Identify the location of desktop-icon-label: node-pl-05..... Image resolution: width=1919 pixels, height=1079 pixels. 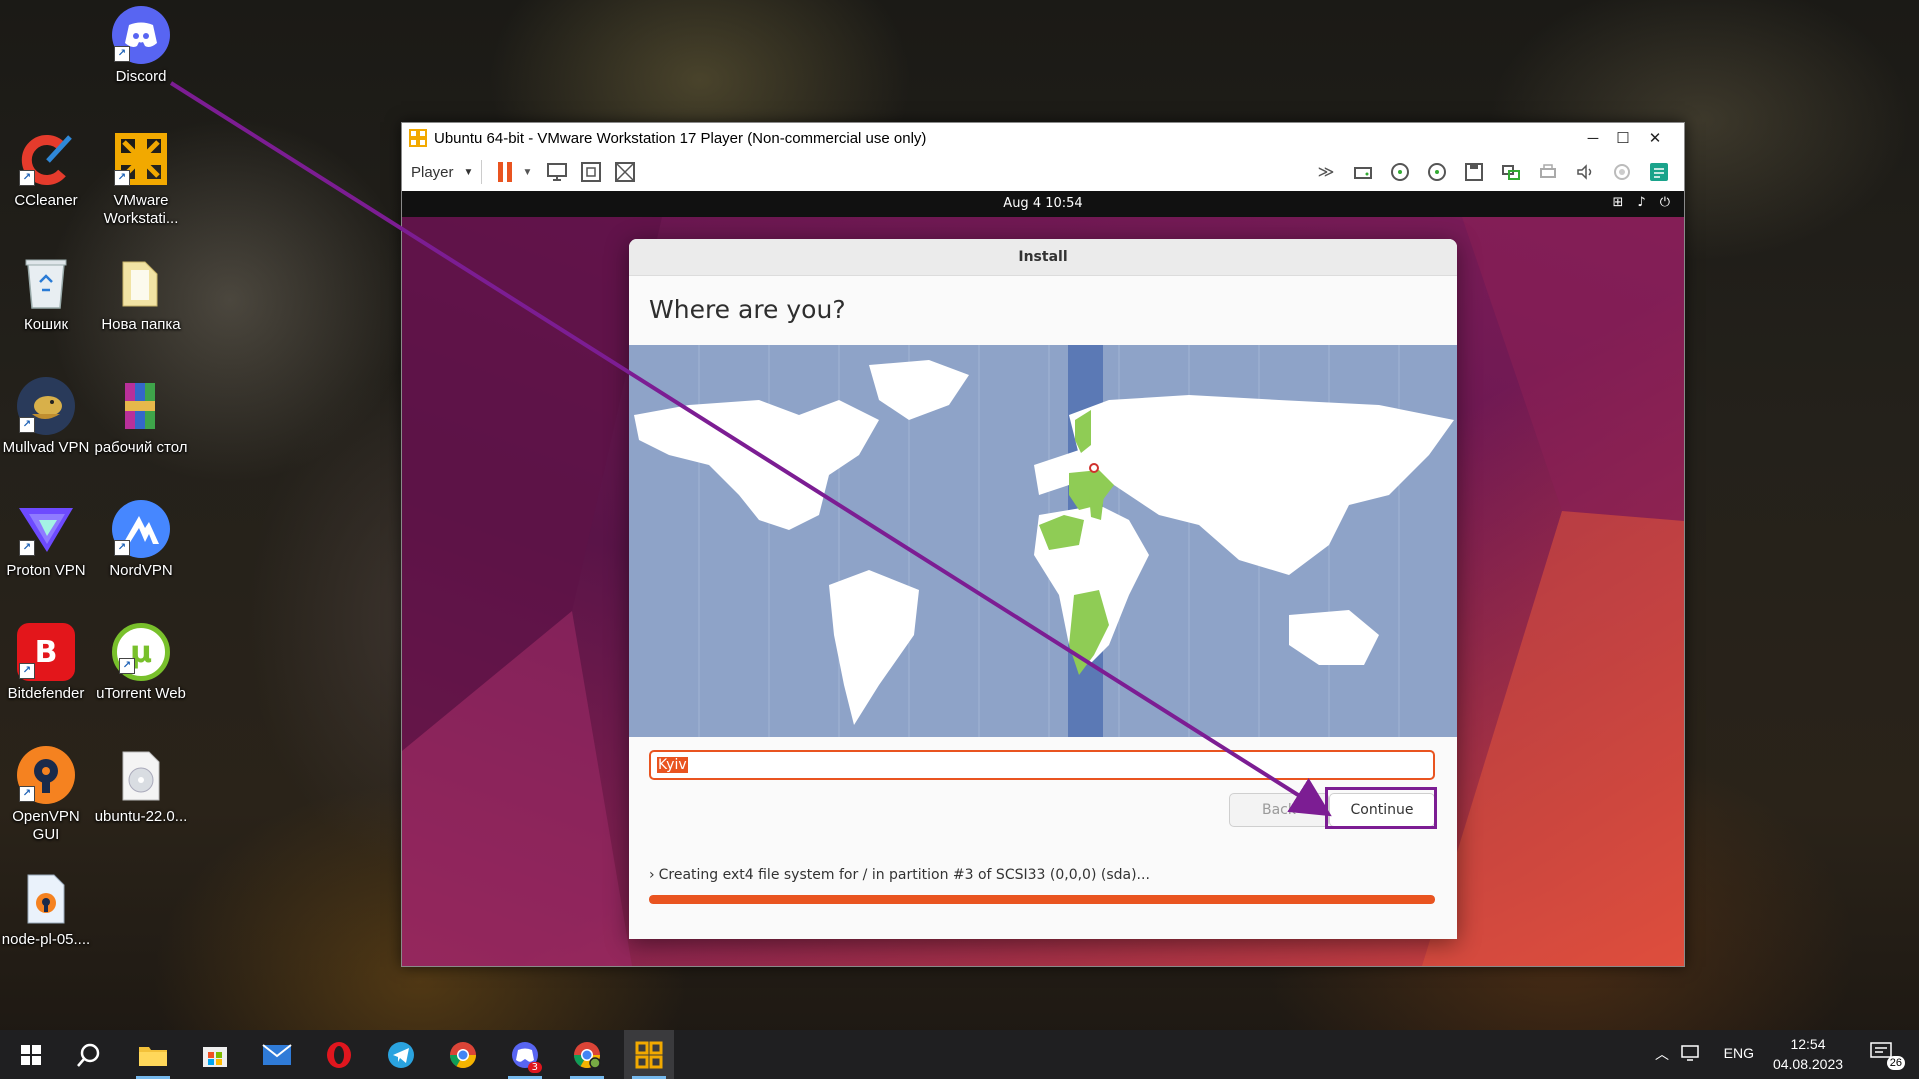
(46, 939).